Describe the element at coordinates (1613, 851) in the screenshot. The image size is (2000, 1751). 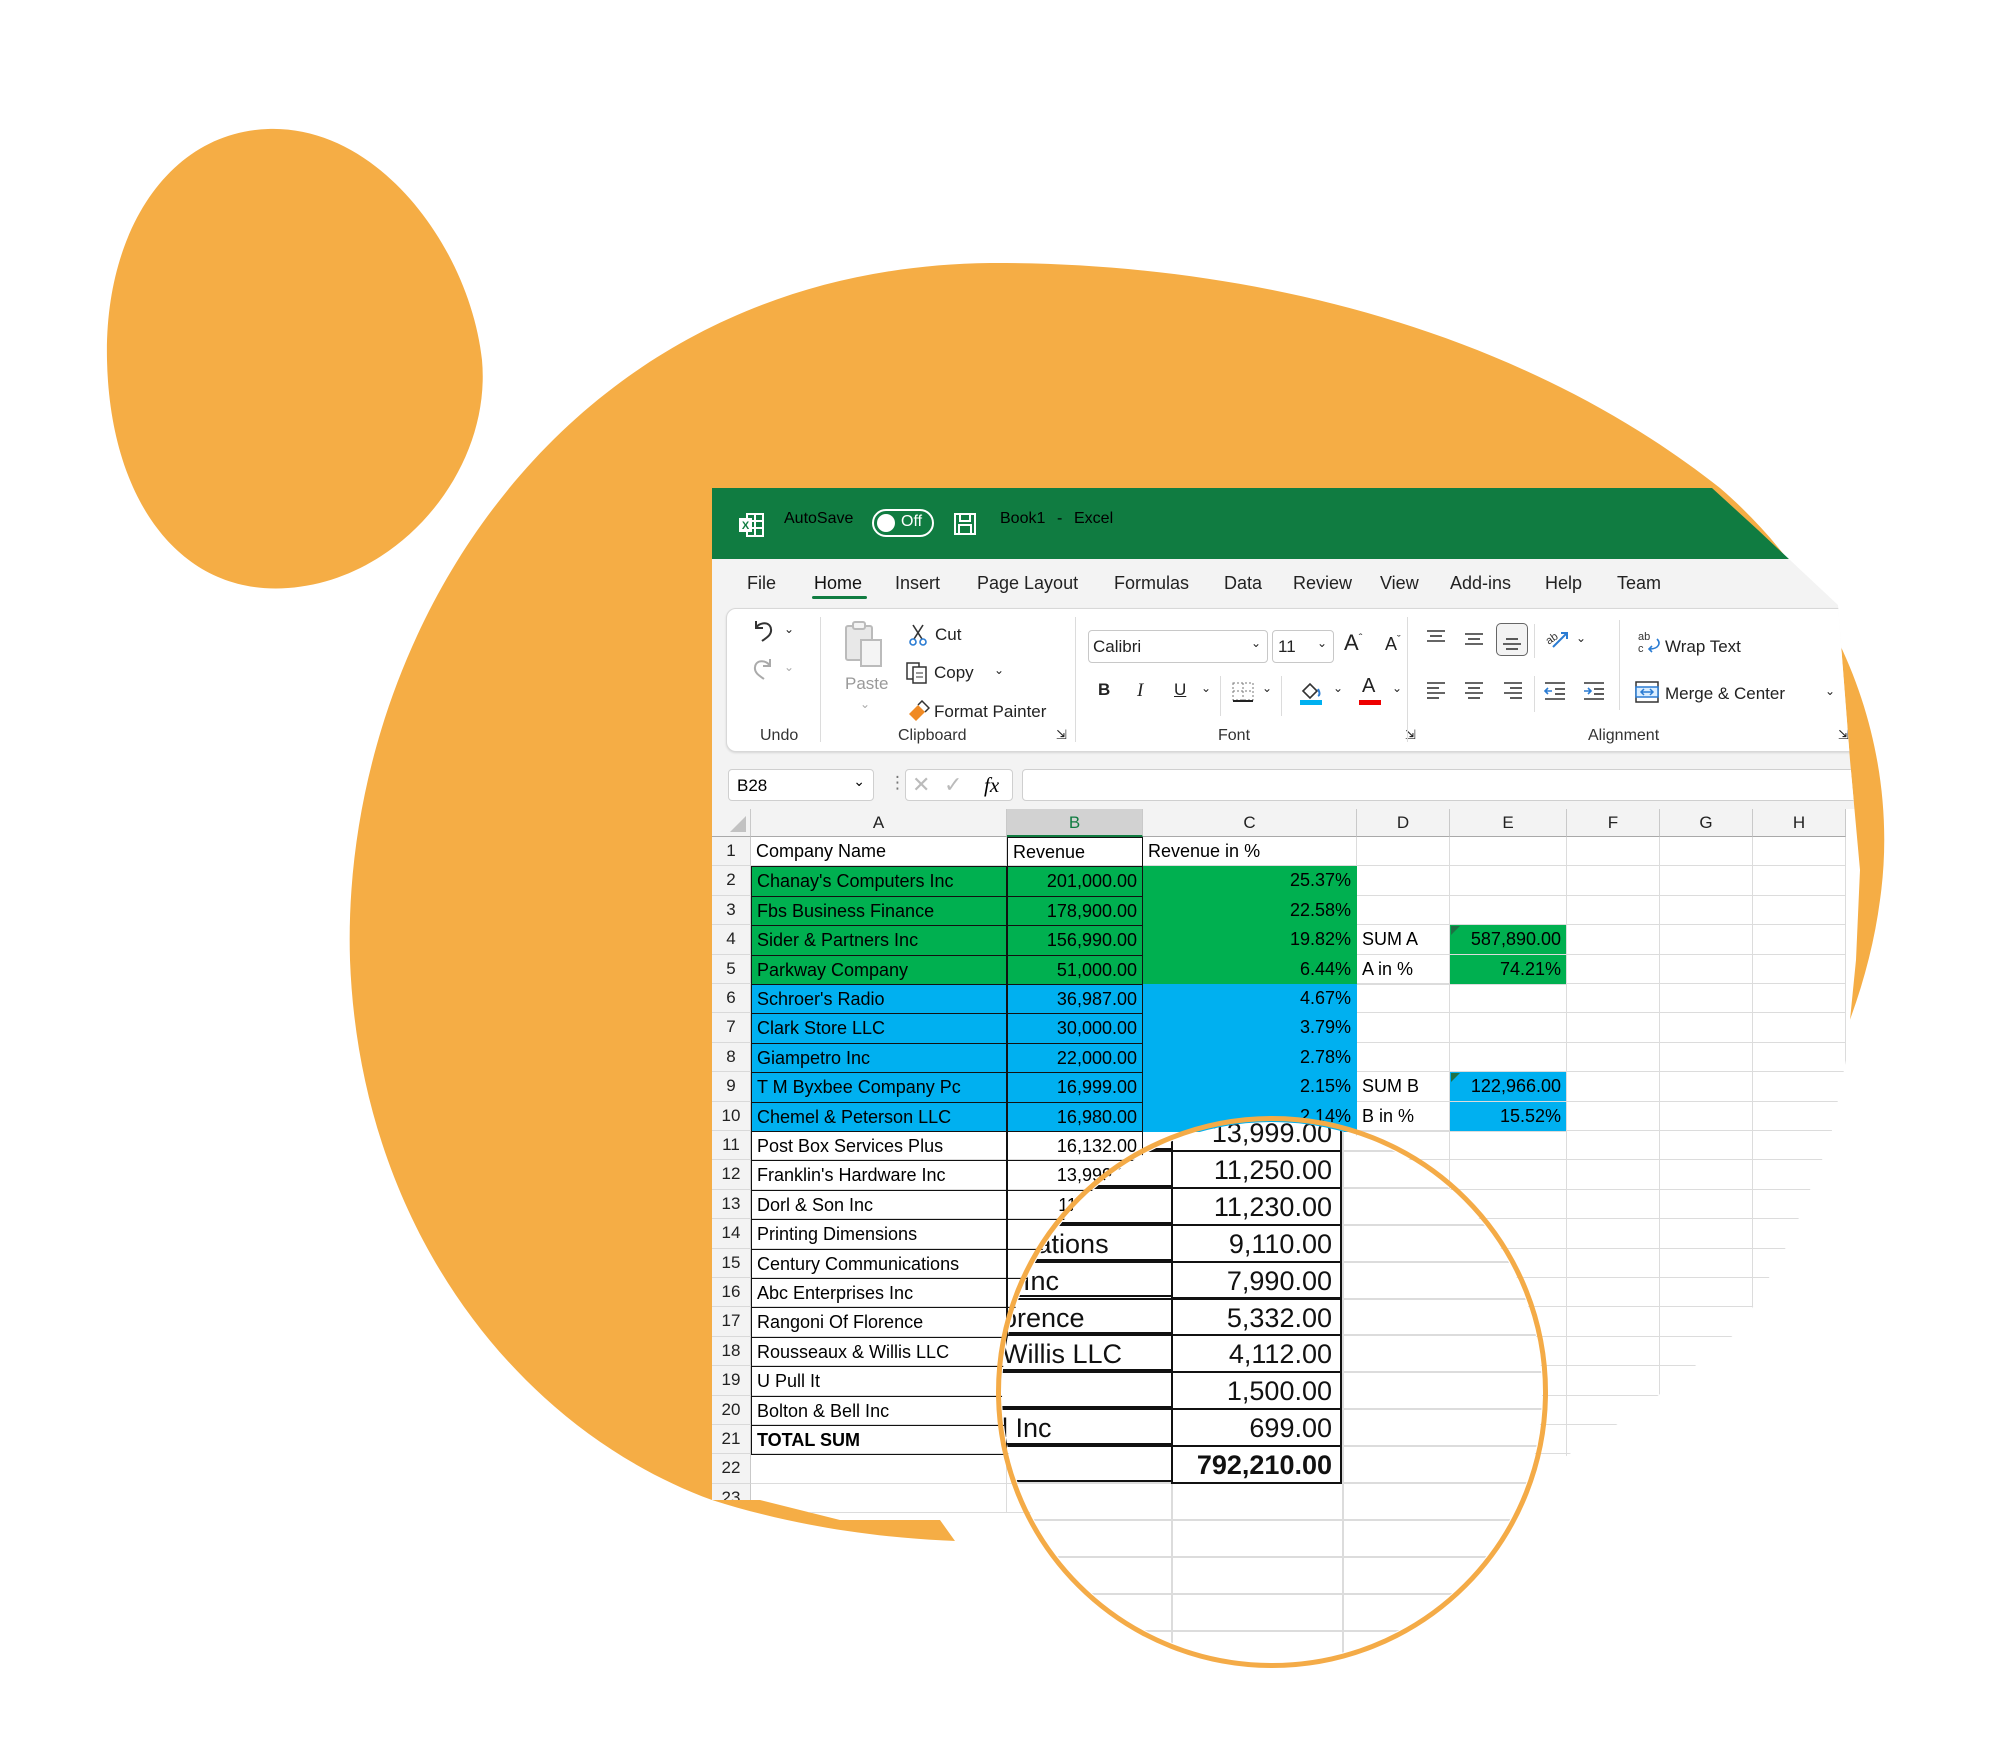
I see `cell-f1` at that location.